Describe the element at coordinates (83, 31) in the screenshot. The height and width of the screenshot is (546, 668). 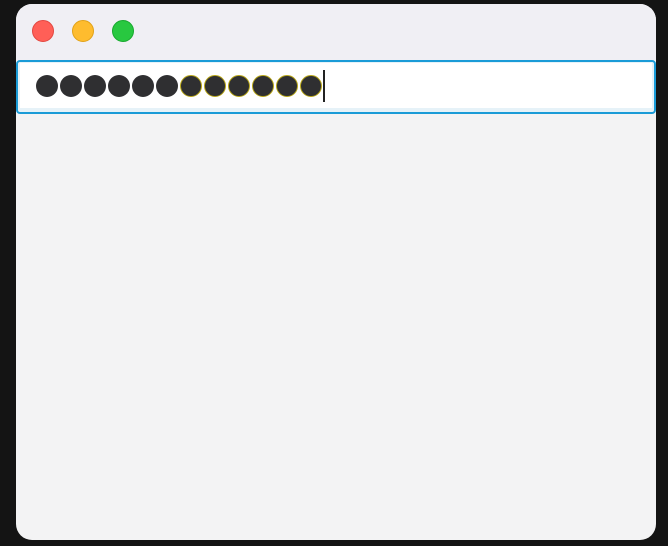
I see `minimize-window-button` at that location.